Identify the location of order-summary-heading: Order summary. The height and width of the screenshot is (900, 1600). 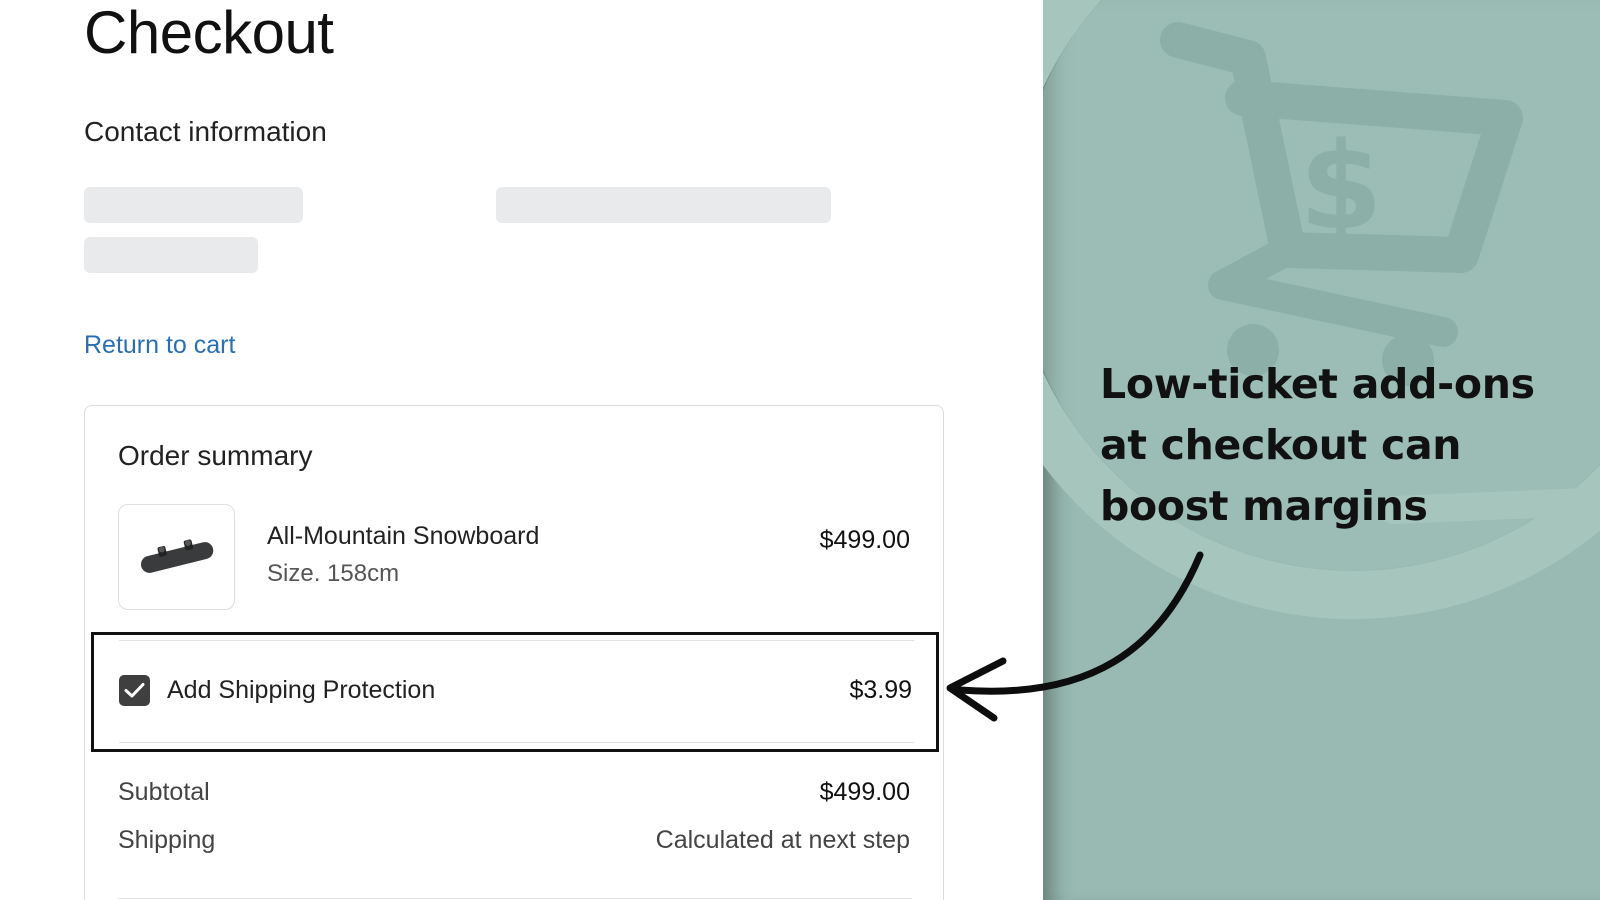
(215, 455).